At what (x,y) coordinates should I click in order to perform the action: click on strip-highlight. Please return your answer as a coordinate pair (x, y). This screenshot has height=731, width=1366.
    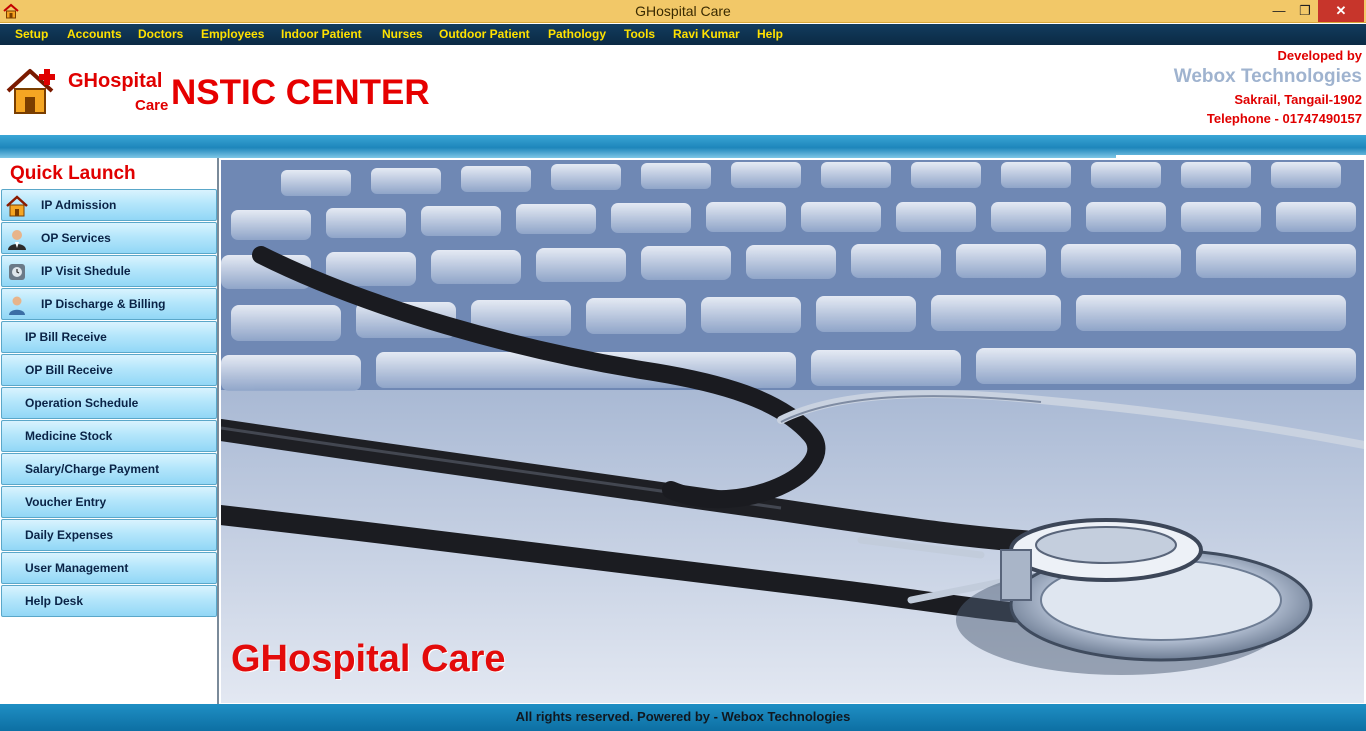
    Looking at the image, I should click on (1241, 156).